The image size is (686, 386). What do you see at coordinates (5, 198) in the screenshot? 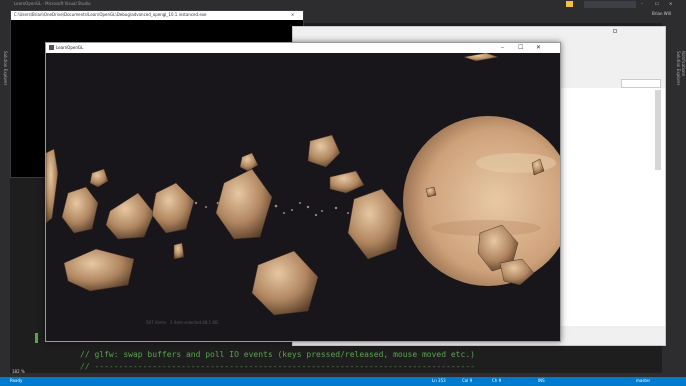
I see `left-tool-strip: Solution Explorer` at bounding box center [5, 198].